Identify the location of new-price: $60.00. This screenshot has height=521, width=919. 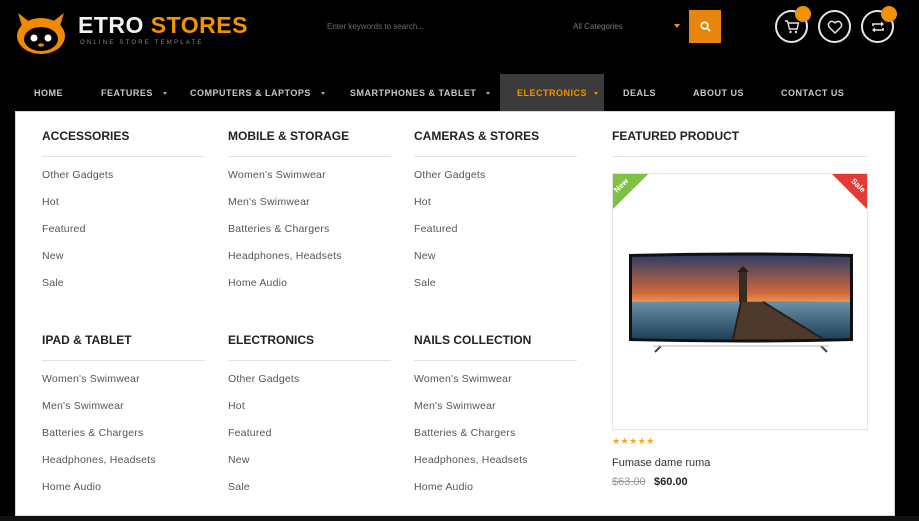
(671, 482).